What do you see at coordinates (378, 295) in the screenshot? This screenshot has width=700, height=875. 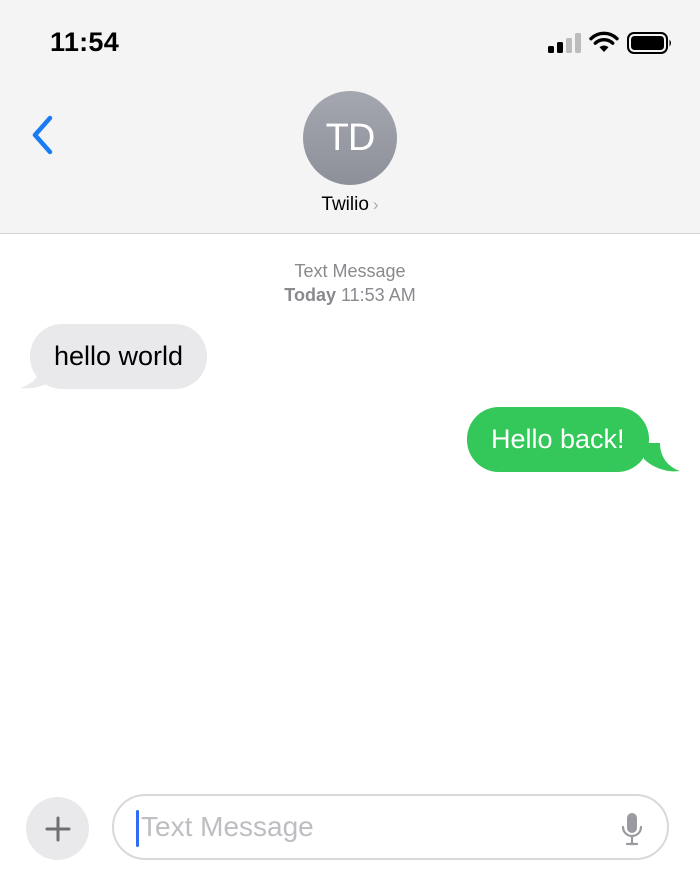 I see `message-time: 11:53 AM` at bounding box center [378, 295].